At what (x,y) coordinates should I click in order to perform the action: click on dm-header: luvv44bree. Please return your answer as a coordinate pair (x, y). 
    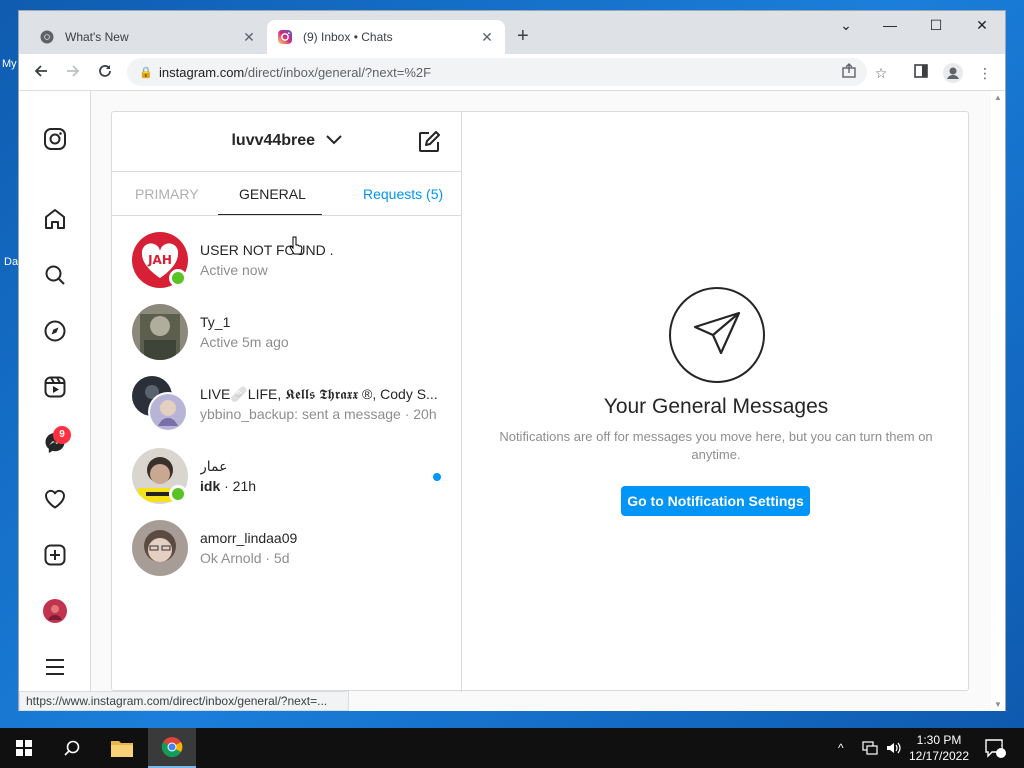
    Looking at the image, I should click on (286, 142).